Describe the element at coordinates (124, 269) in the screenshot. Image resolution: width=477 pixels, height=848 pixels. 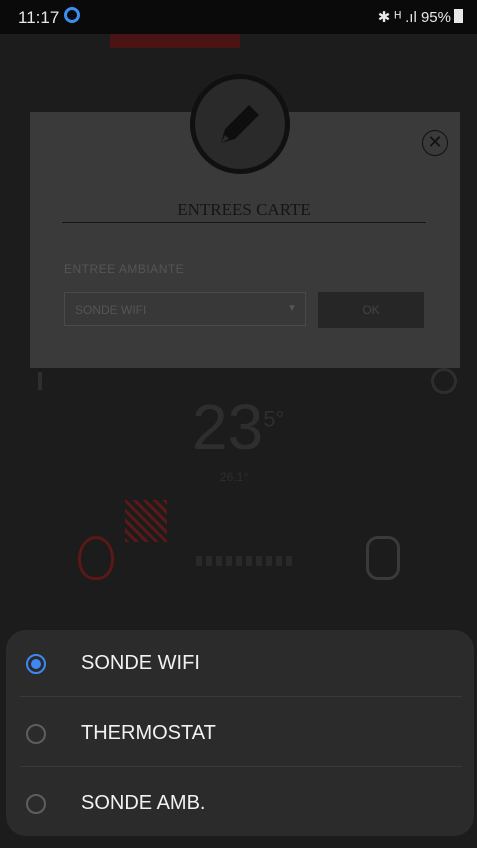
I see `ambient-input-label: ENTREE AMBIANTE` at that location.